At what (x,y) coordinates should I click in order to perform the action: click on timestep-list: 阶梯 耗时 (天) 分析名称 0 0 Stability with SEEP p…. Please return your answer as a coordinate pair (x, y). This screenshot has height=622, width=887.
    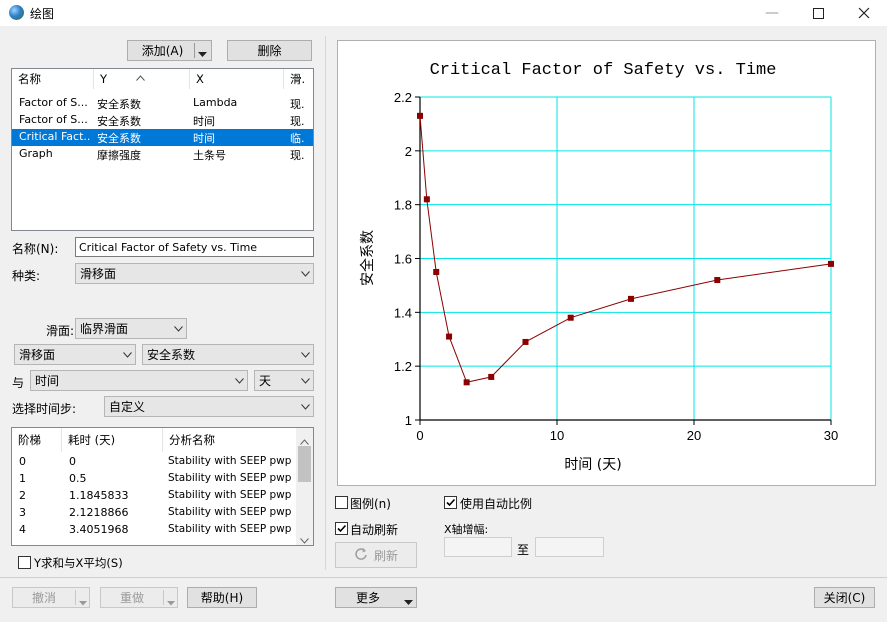
    Looking at the image, I should click on (162, 486).